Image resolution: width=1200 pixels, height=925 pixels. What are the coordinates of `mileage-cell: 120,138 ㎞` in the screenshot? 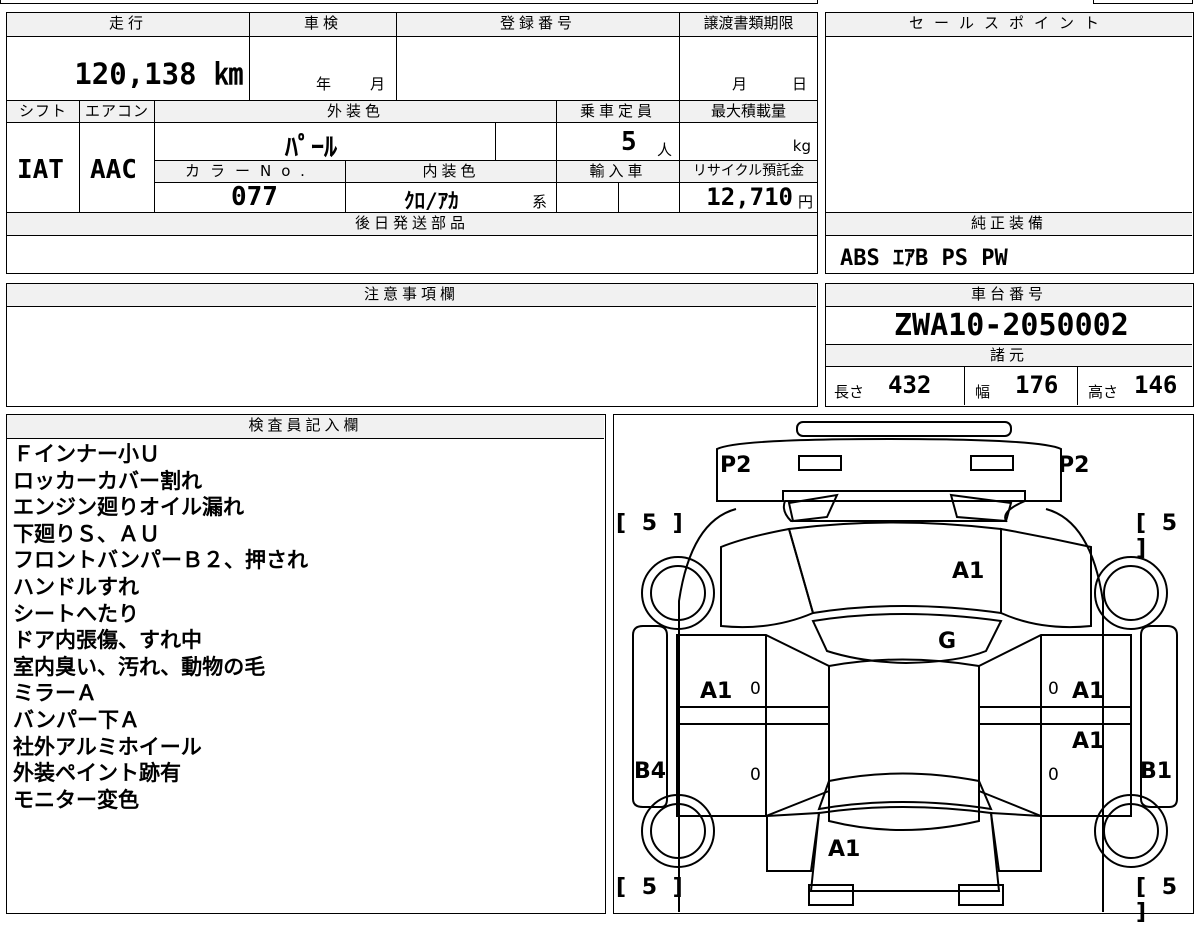 It's located at (128, 69).